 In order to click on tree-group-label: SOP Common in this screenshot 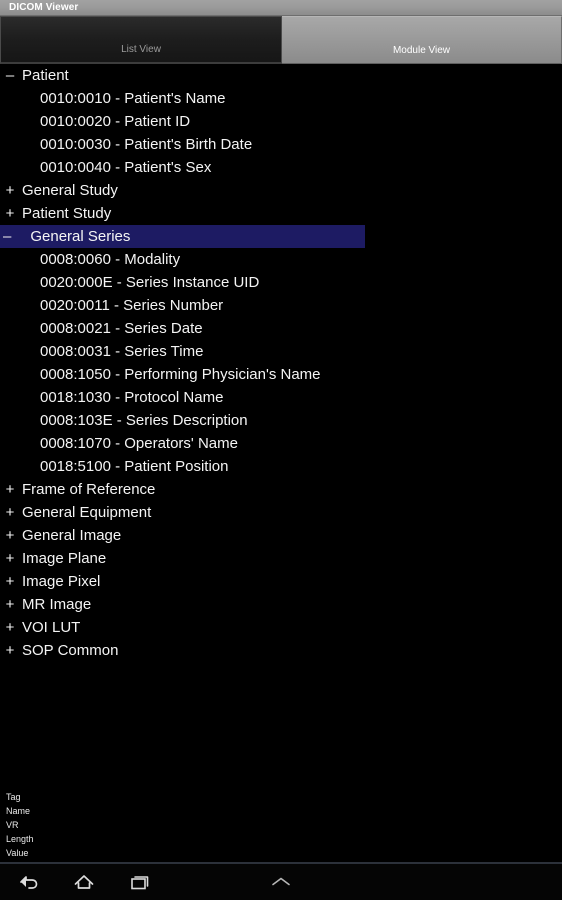, I will do `click(70, 650)`.